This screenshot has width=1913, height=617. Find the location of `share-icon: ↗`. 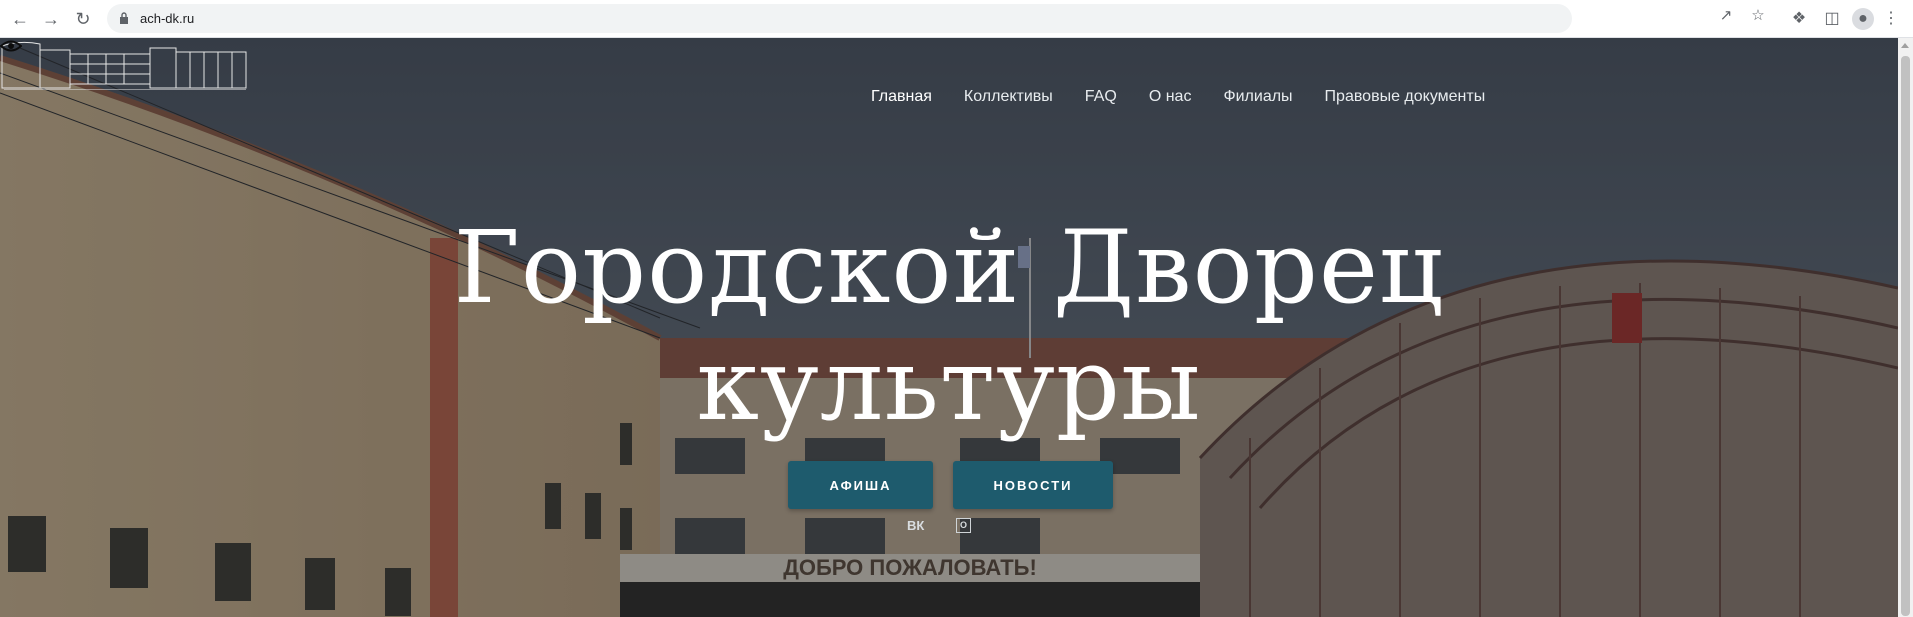

share-icon: ↗ is located at coordinates (1726, 16).